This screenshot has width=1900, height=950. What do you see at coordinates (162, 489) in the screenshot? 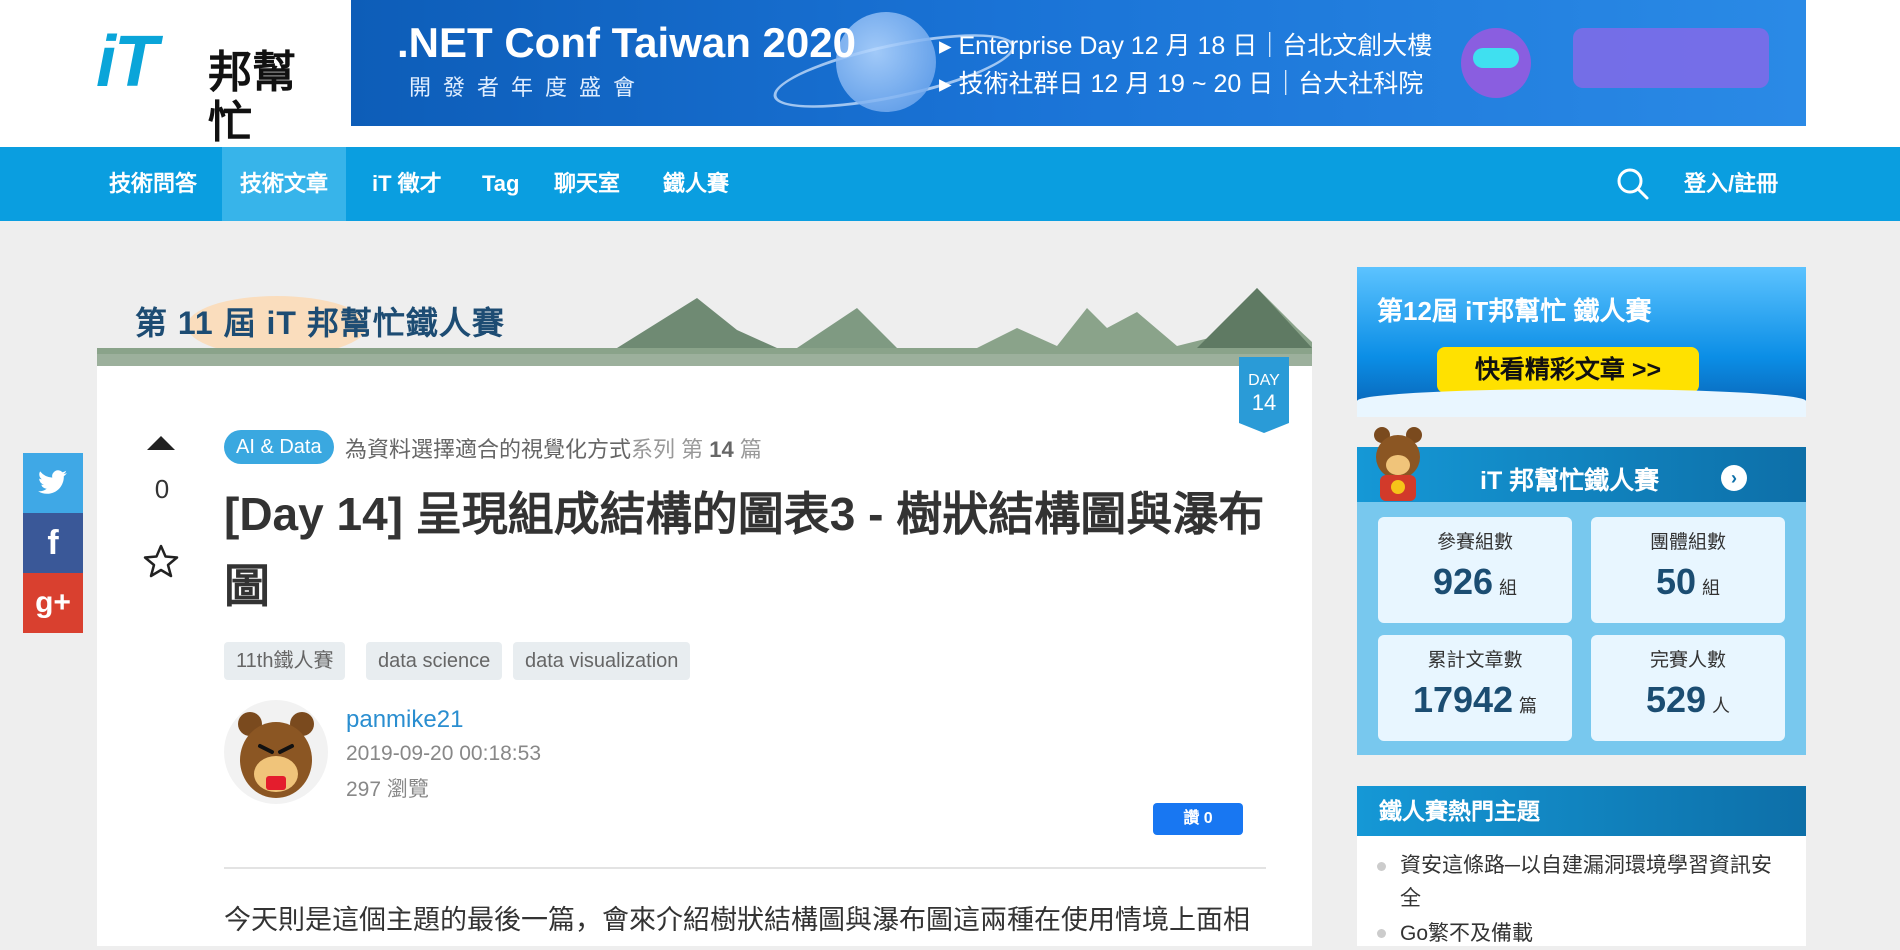
I see `vote-count: 0` at bounding box center [162, 489].